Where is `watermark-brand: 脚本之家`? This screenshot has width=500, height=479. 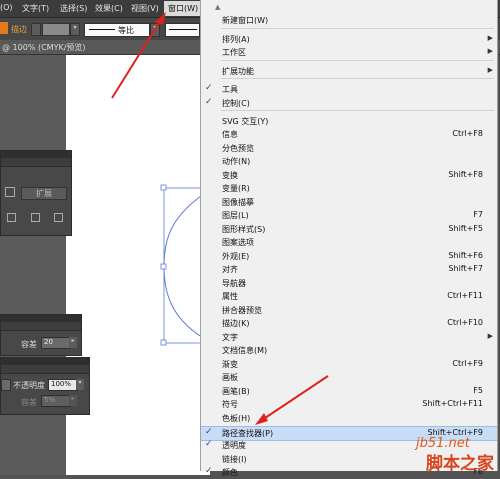
watermark-brand: 脚本之家 is located at coordinates (460, 464).